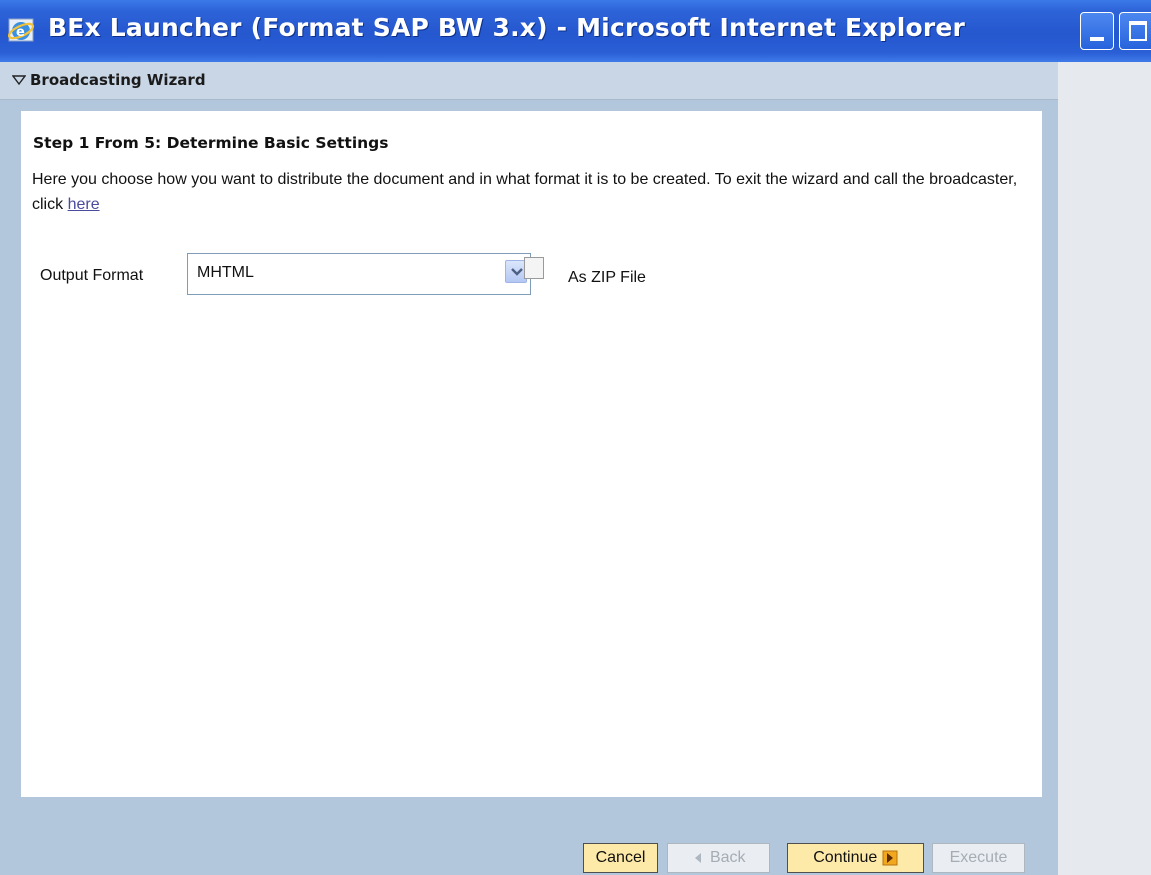 This screenshot has width=1151, height=875. I want to click on execute-button: Execute, so click(978, 858).